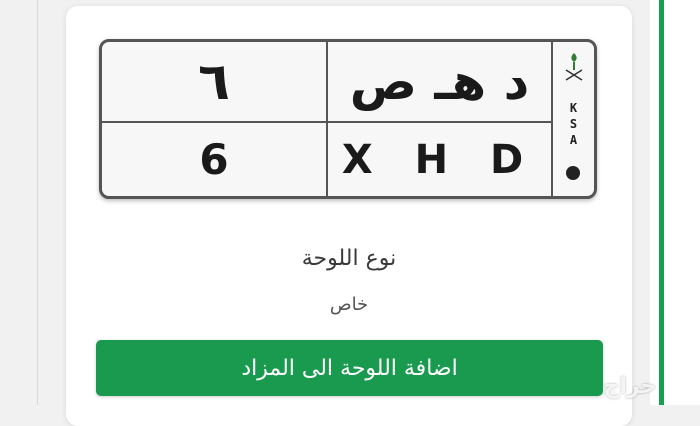 The height and width of the screenshot is (426, 700). I want to click on plate-arabic-number: ٦, so click(214, 81).